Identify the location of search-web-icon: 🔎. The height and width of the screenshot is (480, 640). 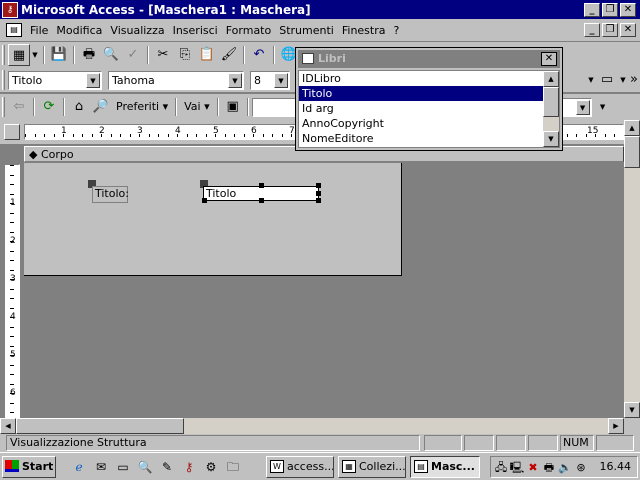
(101, 107).